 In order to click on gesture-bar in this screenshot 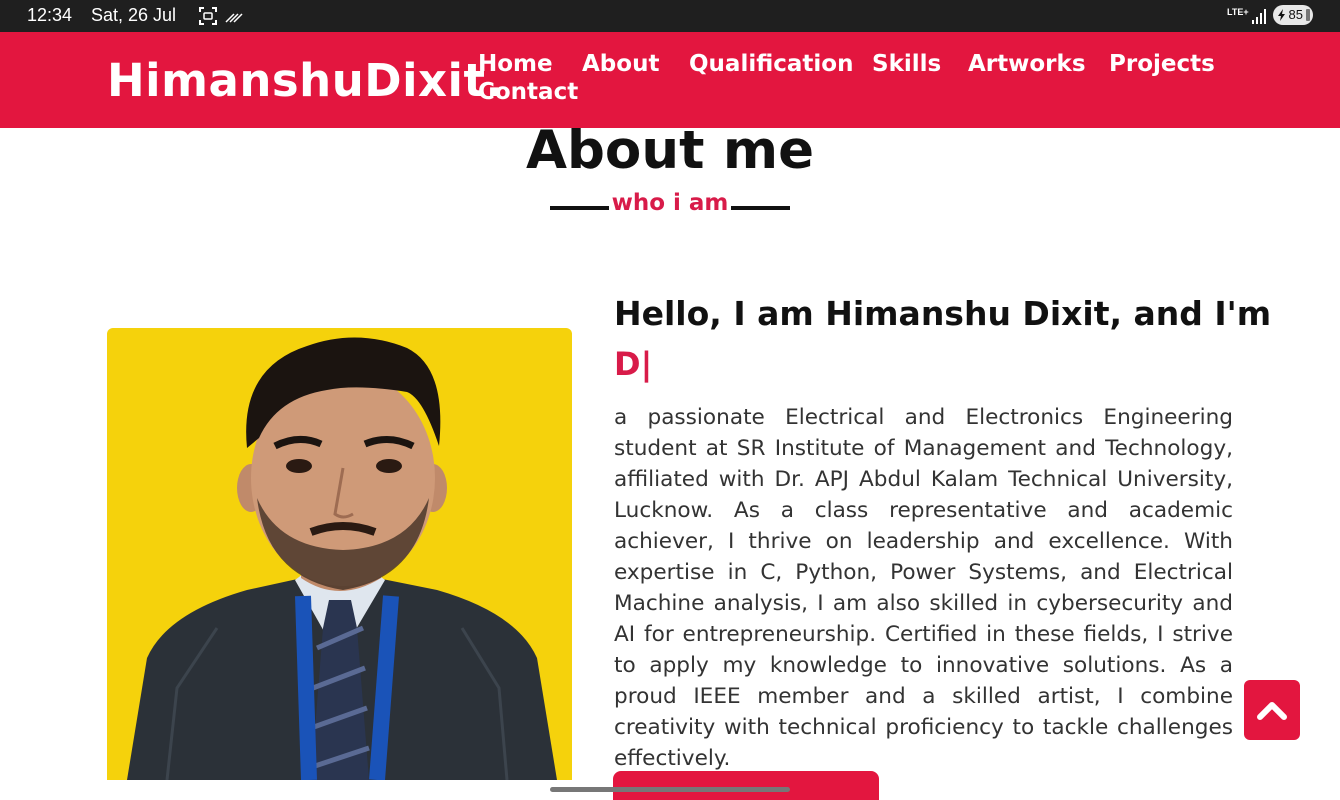, I will do `click(670, 789)`.